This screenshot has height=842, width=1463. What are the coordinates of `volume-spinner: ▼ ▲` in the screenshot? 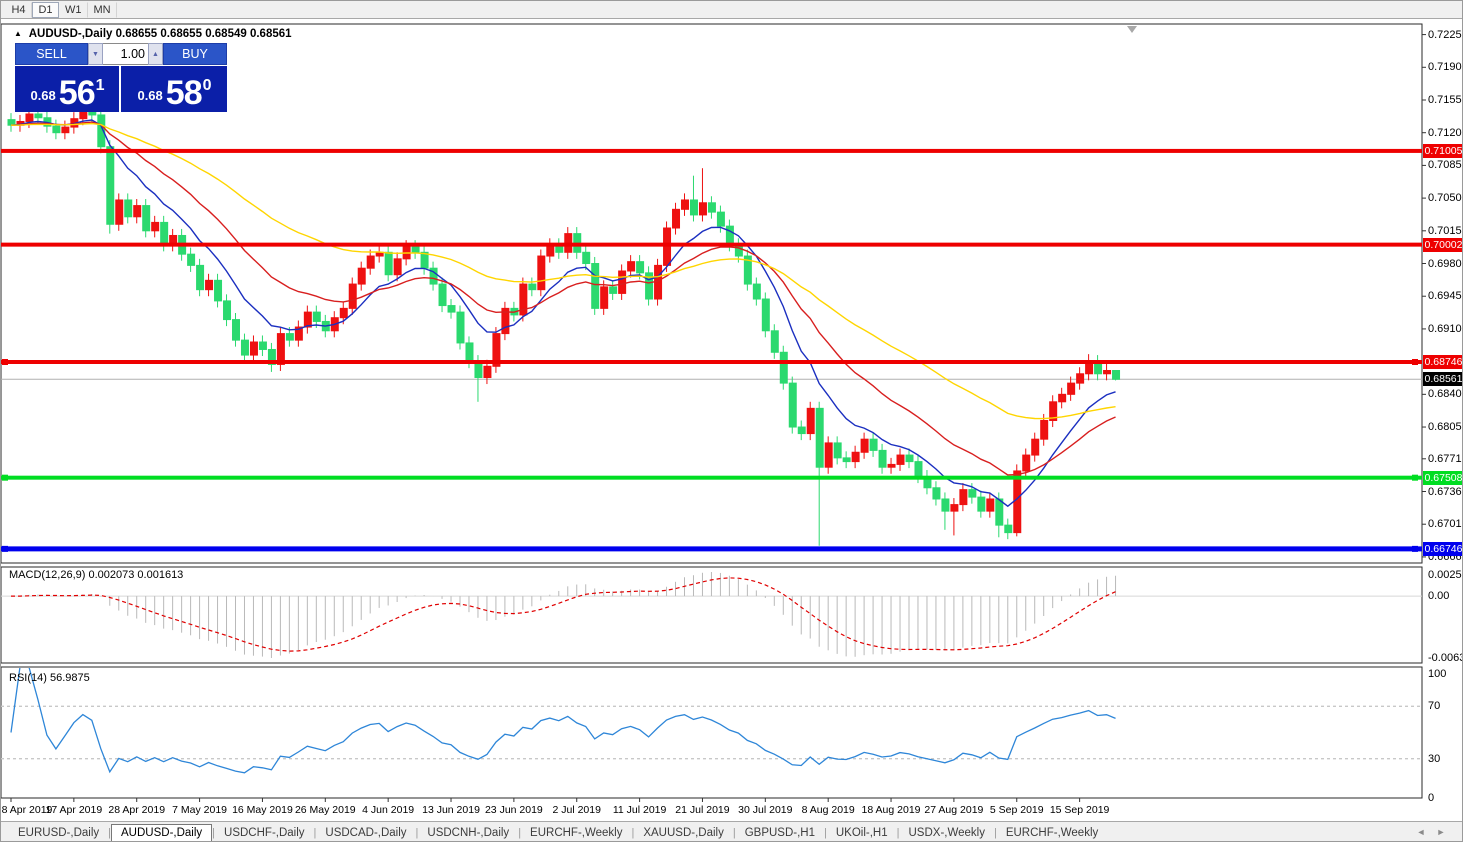 It's located at (125, 54).